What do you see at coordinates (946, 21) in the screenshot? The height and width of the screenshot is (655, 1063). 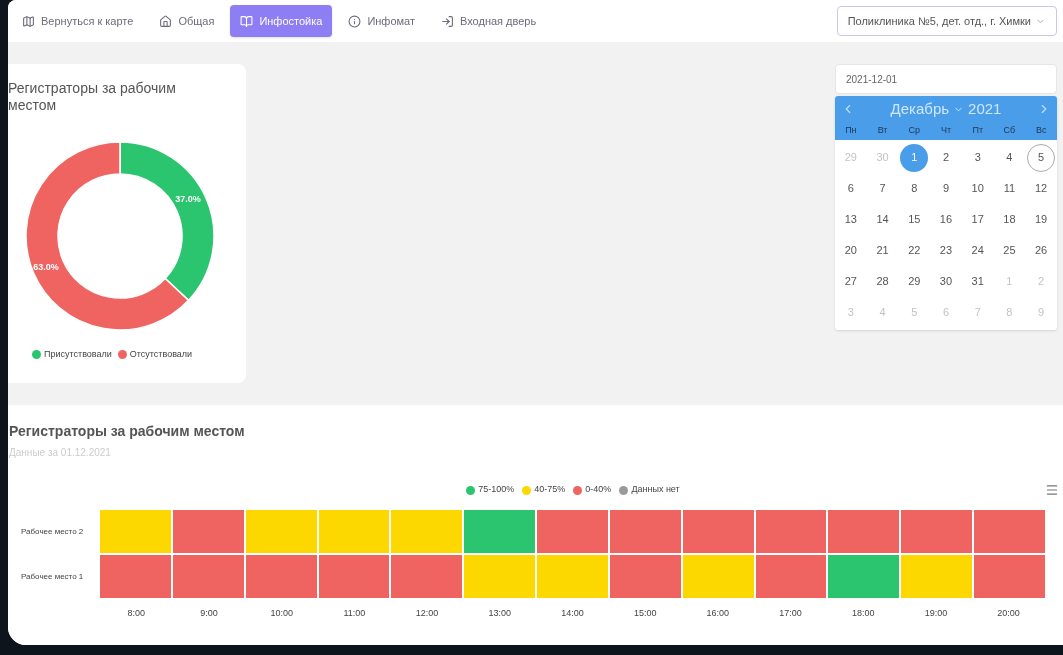 I see `clinic-select: Поликлиника №5, дет. отд., г. Химки` at bounding box center [946, 21].